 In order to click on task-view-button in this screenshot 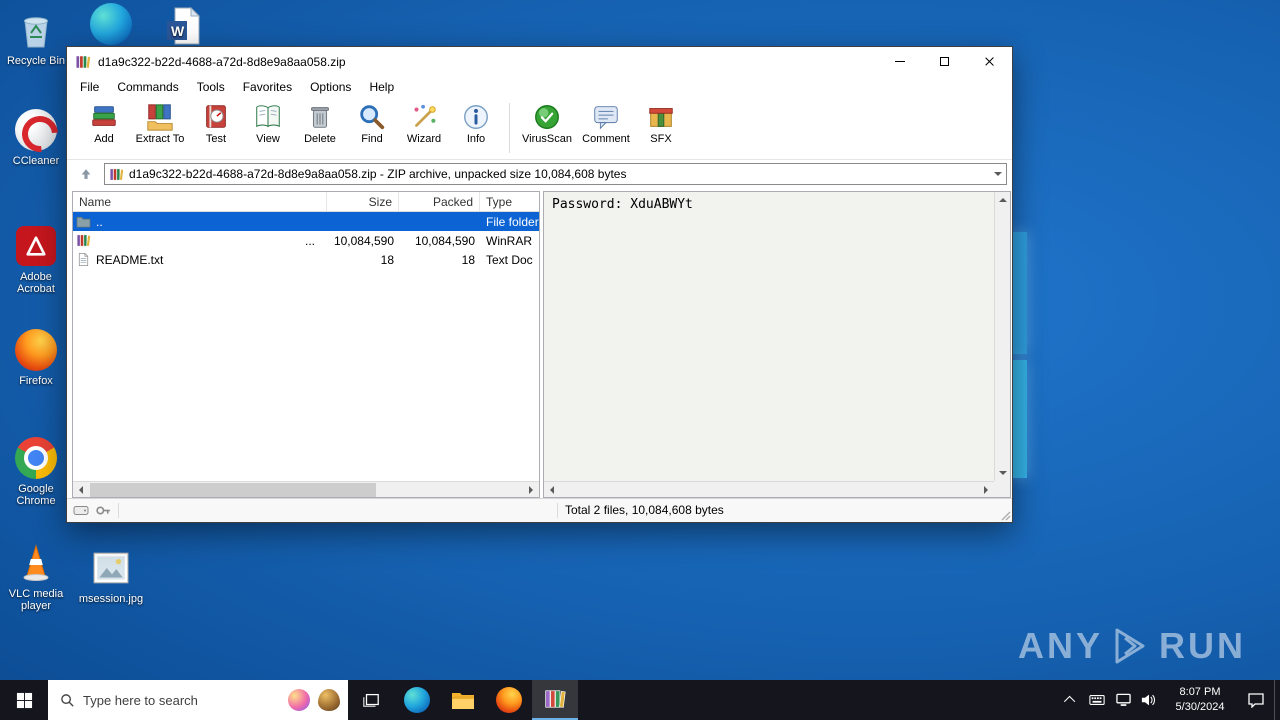, I will do `click(371, 700)`.